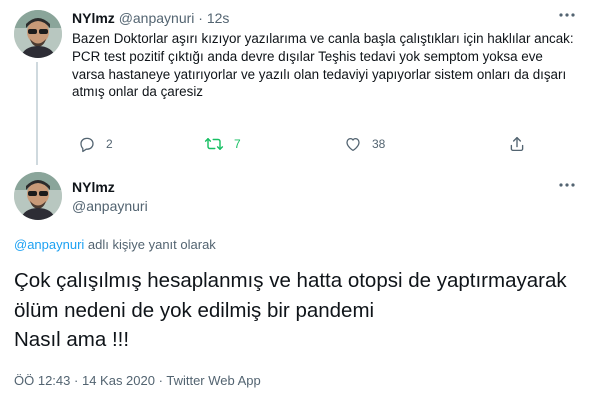 The image size is (591, 405). I want to click on share-icon, so click(517, 144).